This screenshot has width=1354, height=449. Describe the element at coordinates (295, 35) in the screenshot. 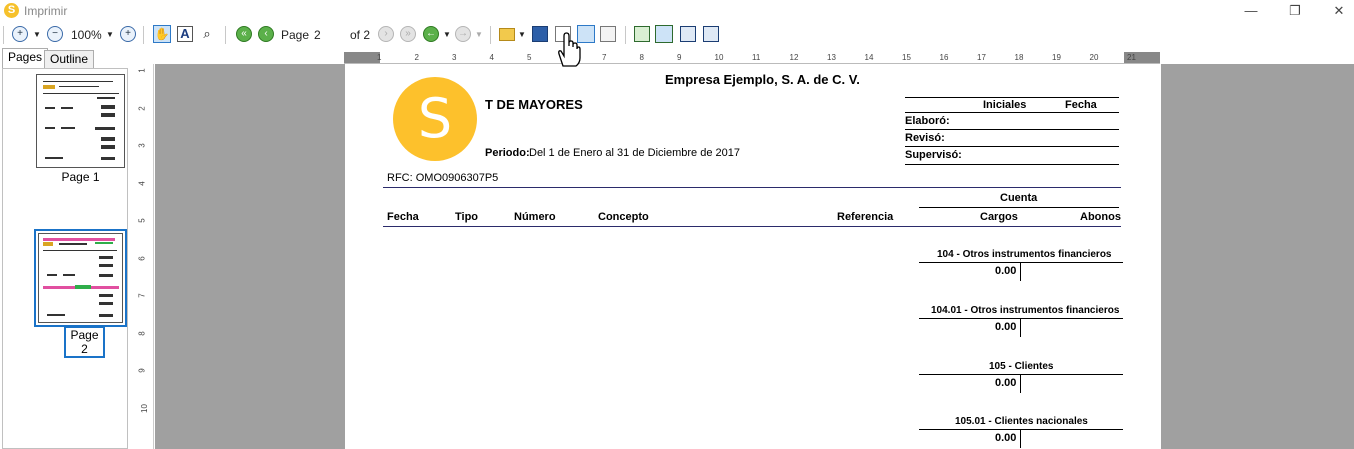

I see `page-label: Page` at that location.